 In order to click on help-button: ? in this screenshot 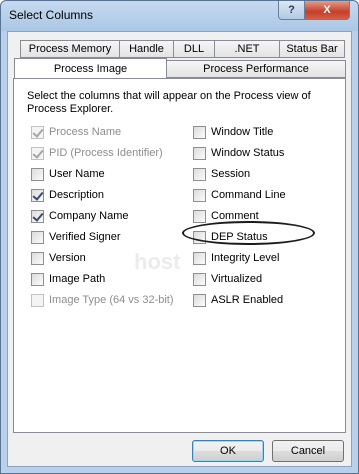, I will do `click(291, 10)`.